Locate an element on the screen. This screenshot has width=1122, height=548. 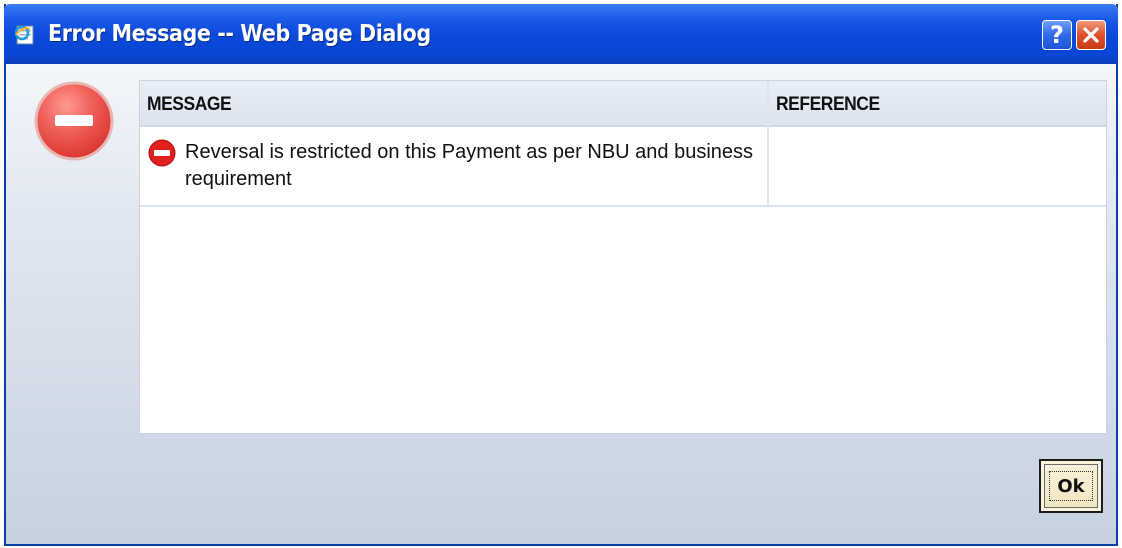
error-small-icon is located at coordinates (162, 153).